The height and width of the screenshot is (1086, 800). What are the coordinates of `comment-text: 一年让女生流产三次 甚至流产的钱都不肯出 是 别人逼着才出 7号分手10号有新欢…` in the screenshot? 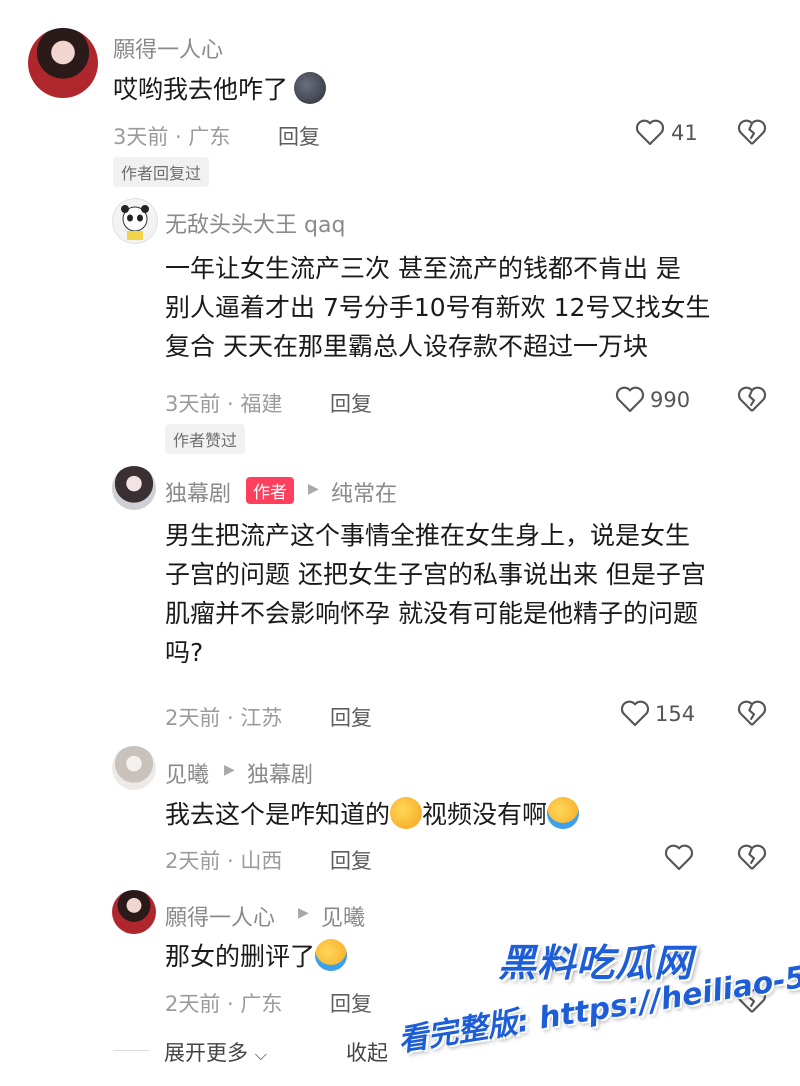 It's located at (437, 307).